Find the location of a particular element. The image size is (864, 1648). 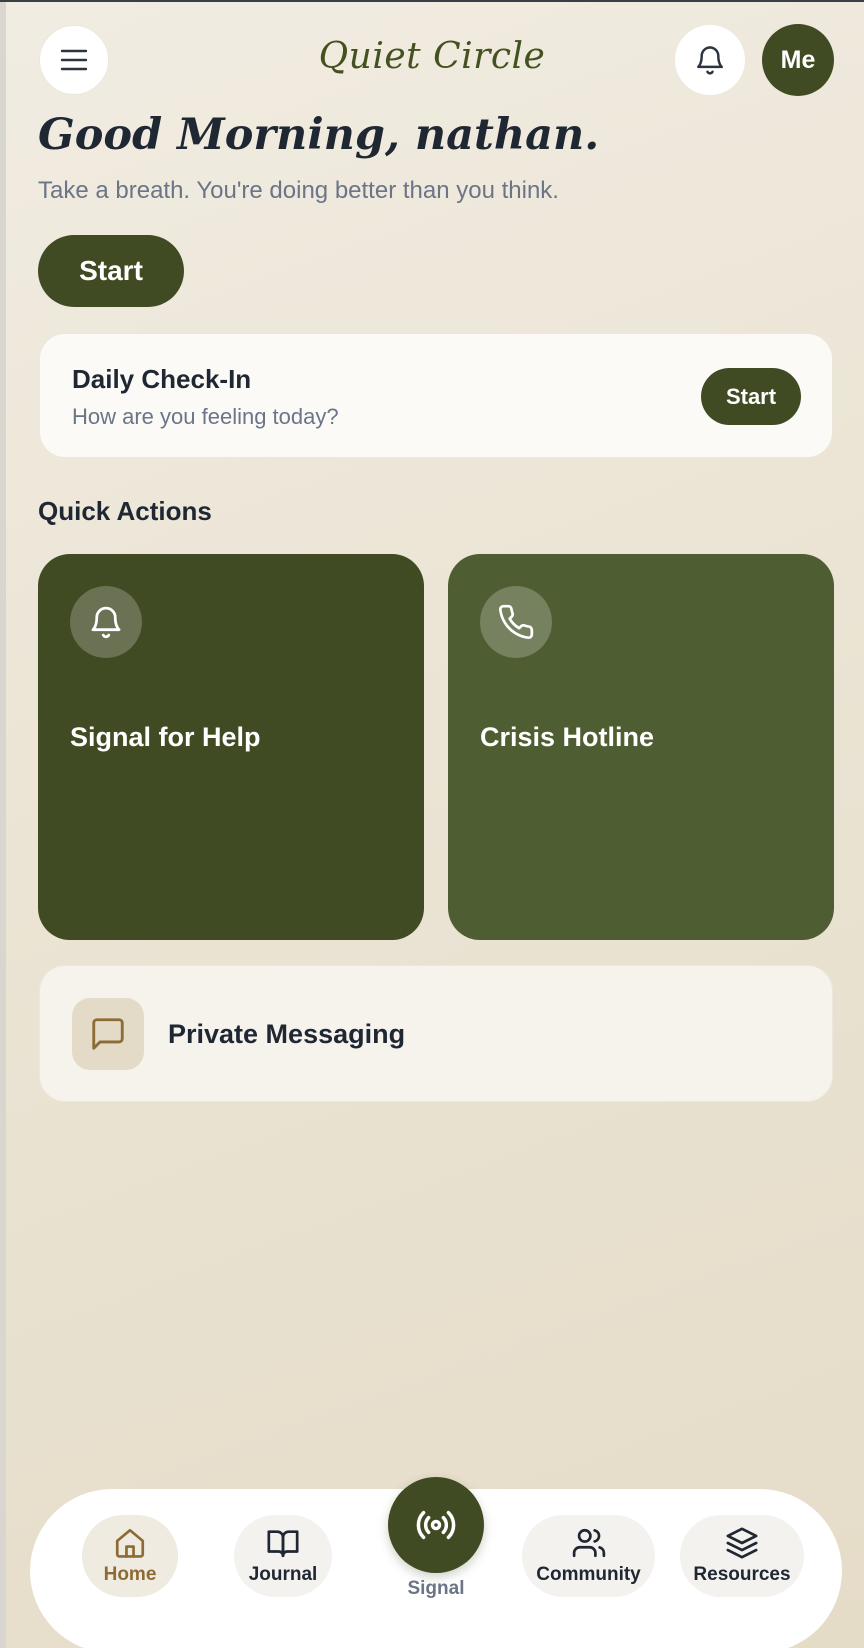

nav-community: Community is located at coordinates (588, 1556).